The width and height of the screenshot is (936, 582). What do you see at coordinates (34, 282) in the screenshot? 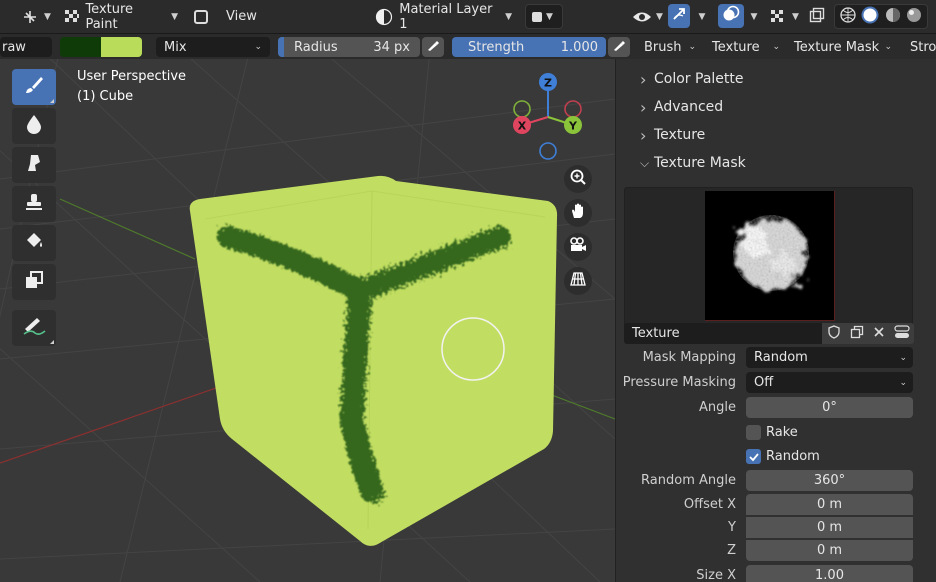
I see `mask-tool-button` at bounding box center [34, 282].